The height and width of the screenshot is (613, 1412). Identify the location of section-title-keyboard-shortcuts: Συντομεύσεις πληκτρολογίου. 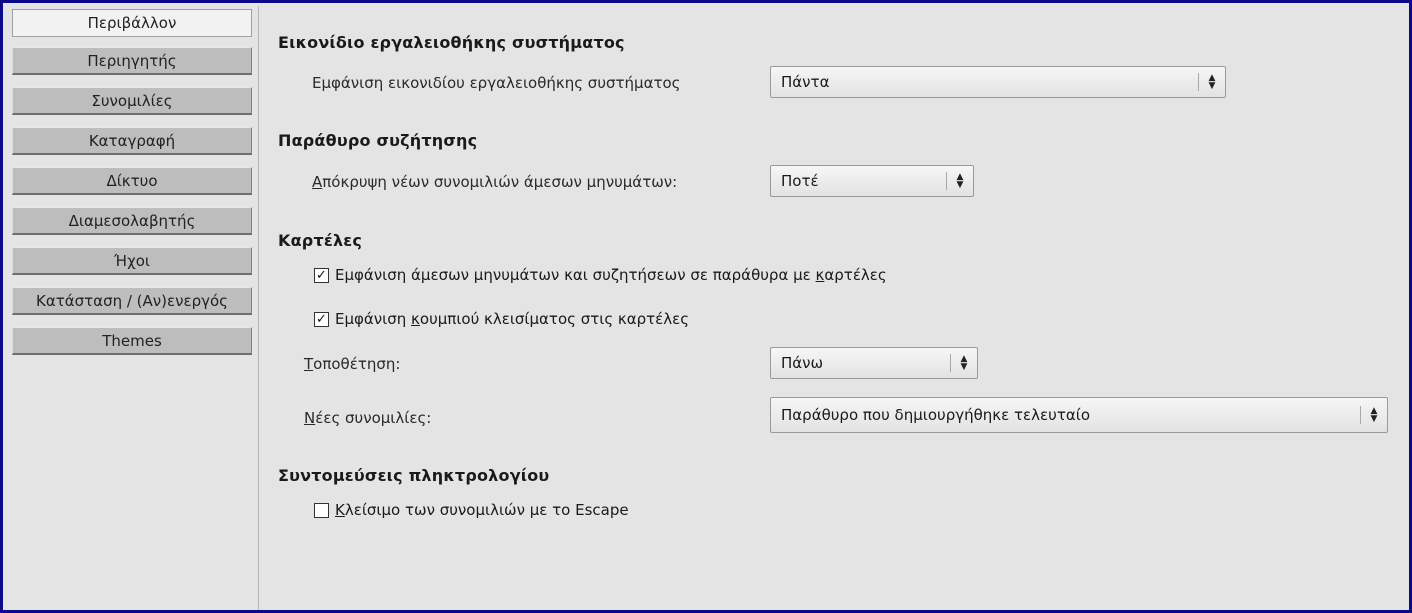
(414, 475).